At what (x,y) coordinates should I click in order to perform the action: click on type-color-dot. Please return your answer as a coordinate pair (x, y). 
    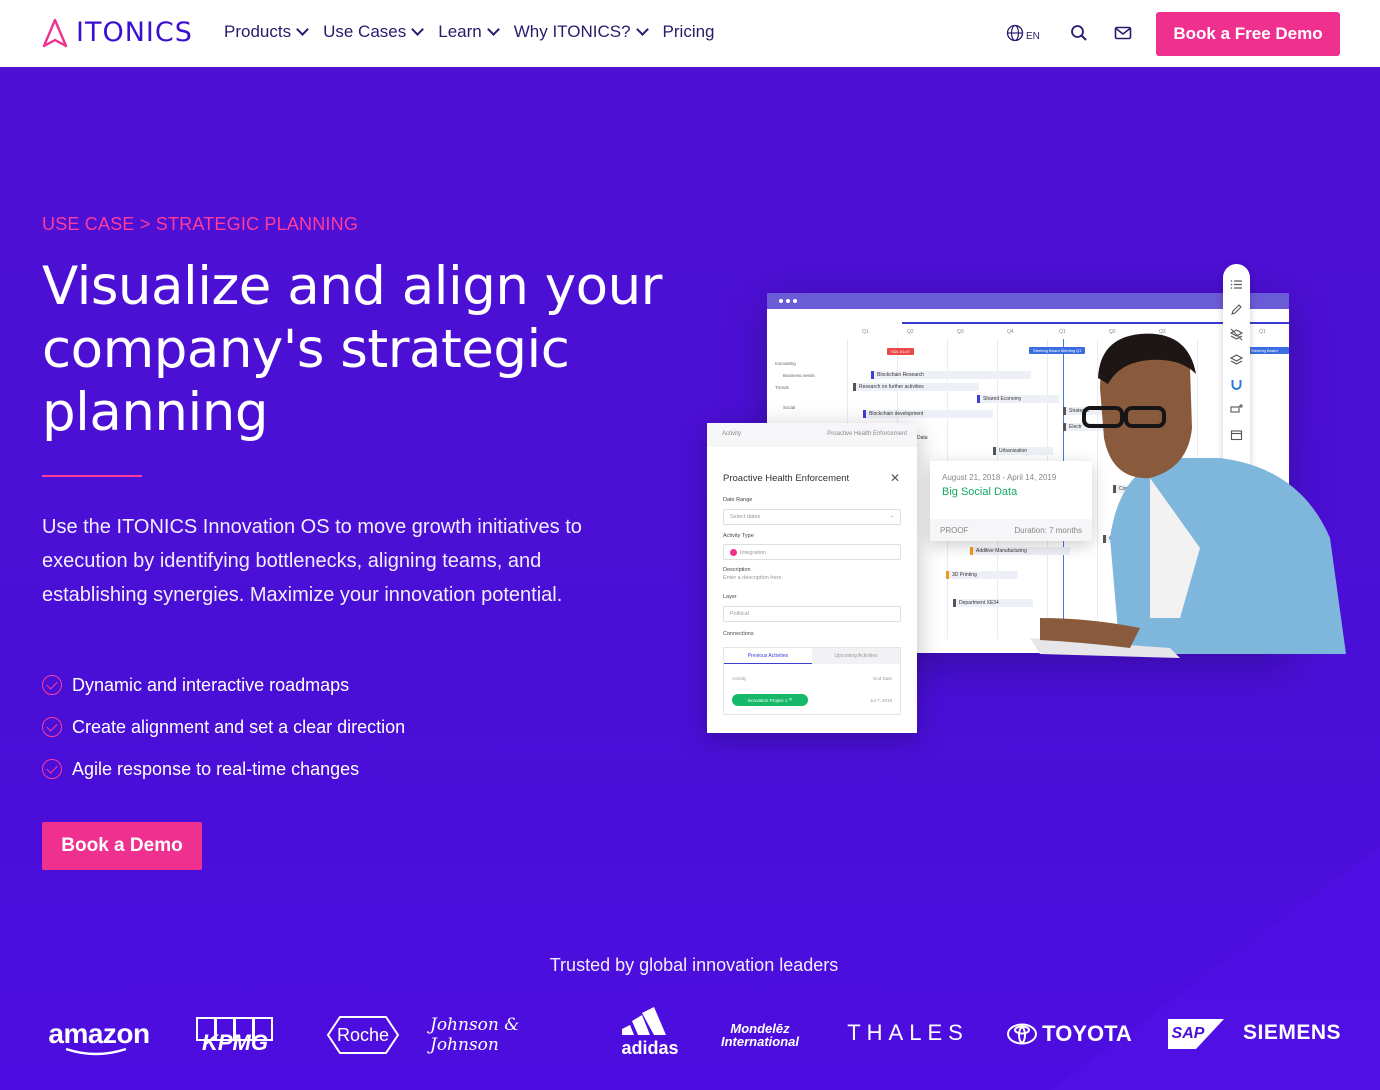
    Looking at the image, I should click on (733, 552).